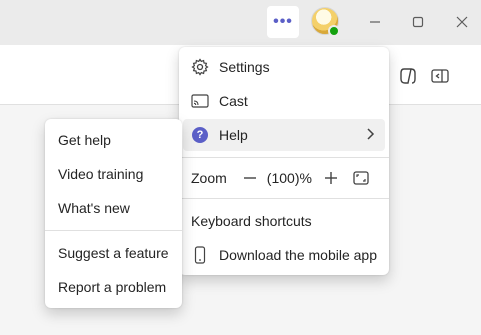  I want to click on menu-item-label: Download the mobile app, so click(298, 255).